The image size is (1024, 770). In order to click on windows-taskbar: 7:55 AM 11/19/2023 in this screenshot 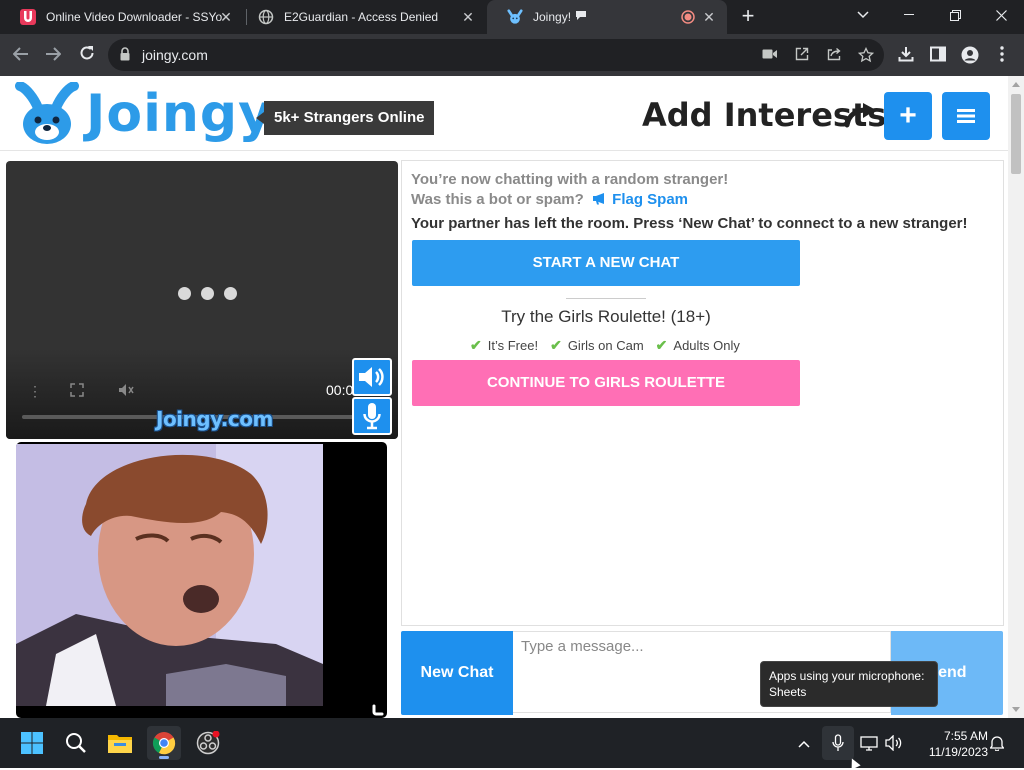, I will do `click(512, 743)`.